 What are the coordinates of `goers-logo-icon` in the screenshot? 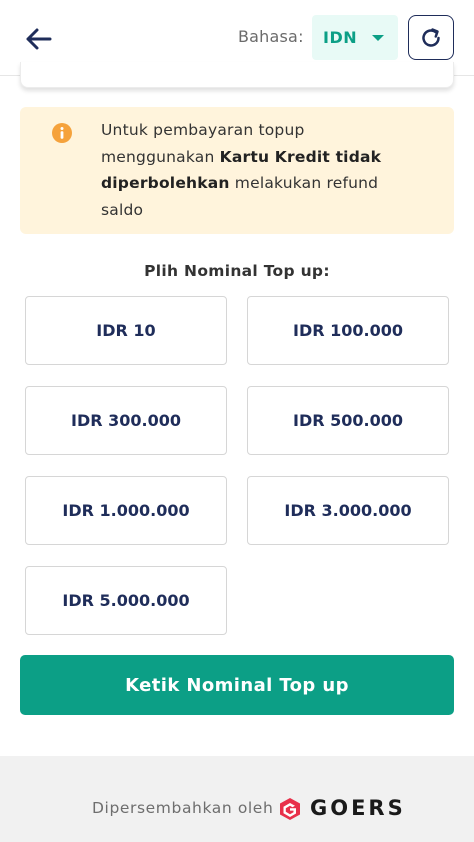 It's located at (290, 809).